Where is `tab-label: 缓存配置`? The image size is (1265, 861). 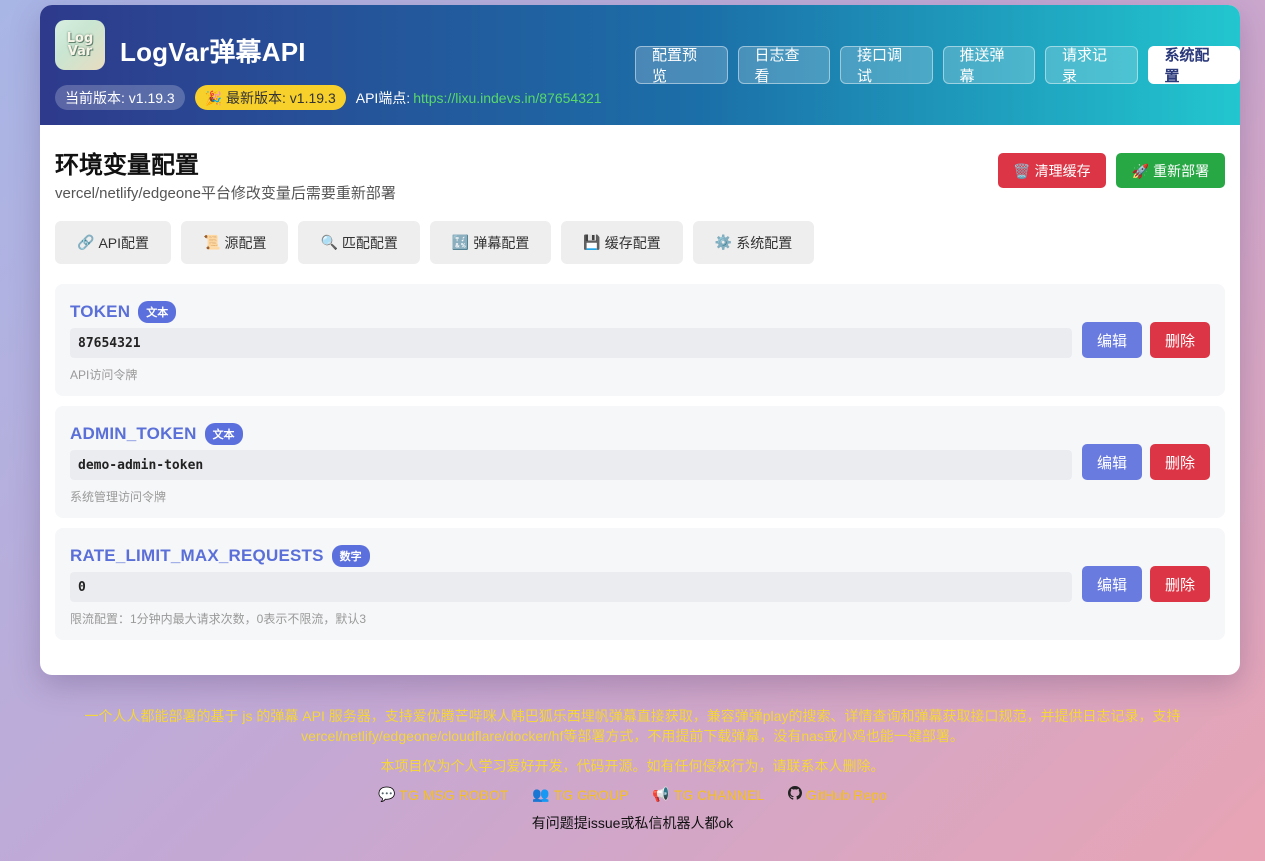 tab-label: 缓存配置 is located at coordinates (632, 242).